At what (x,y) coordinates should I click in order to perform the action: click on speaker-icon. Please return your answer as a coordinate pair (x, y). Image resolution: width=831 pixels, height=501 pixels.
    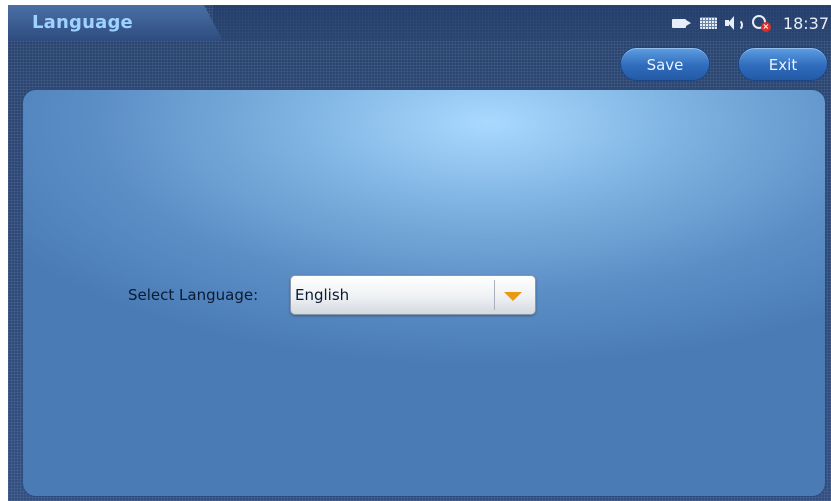
    Looking at the image, I should click on (733, 23).